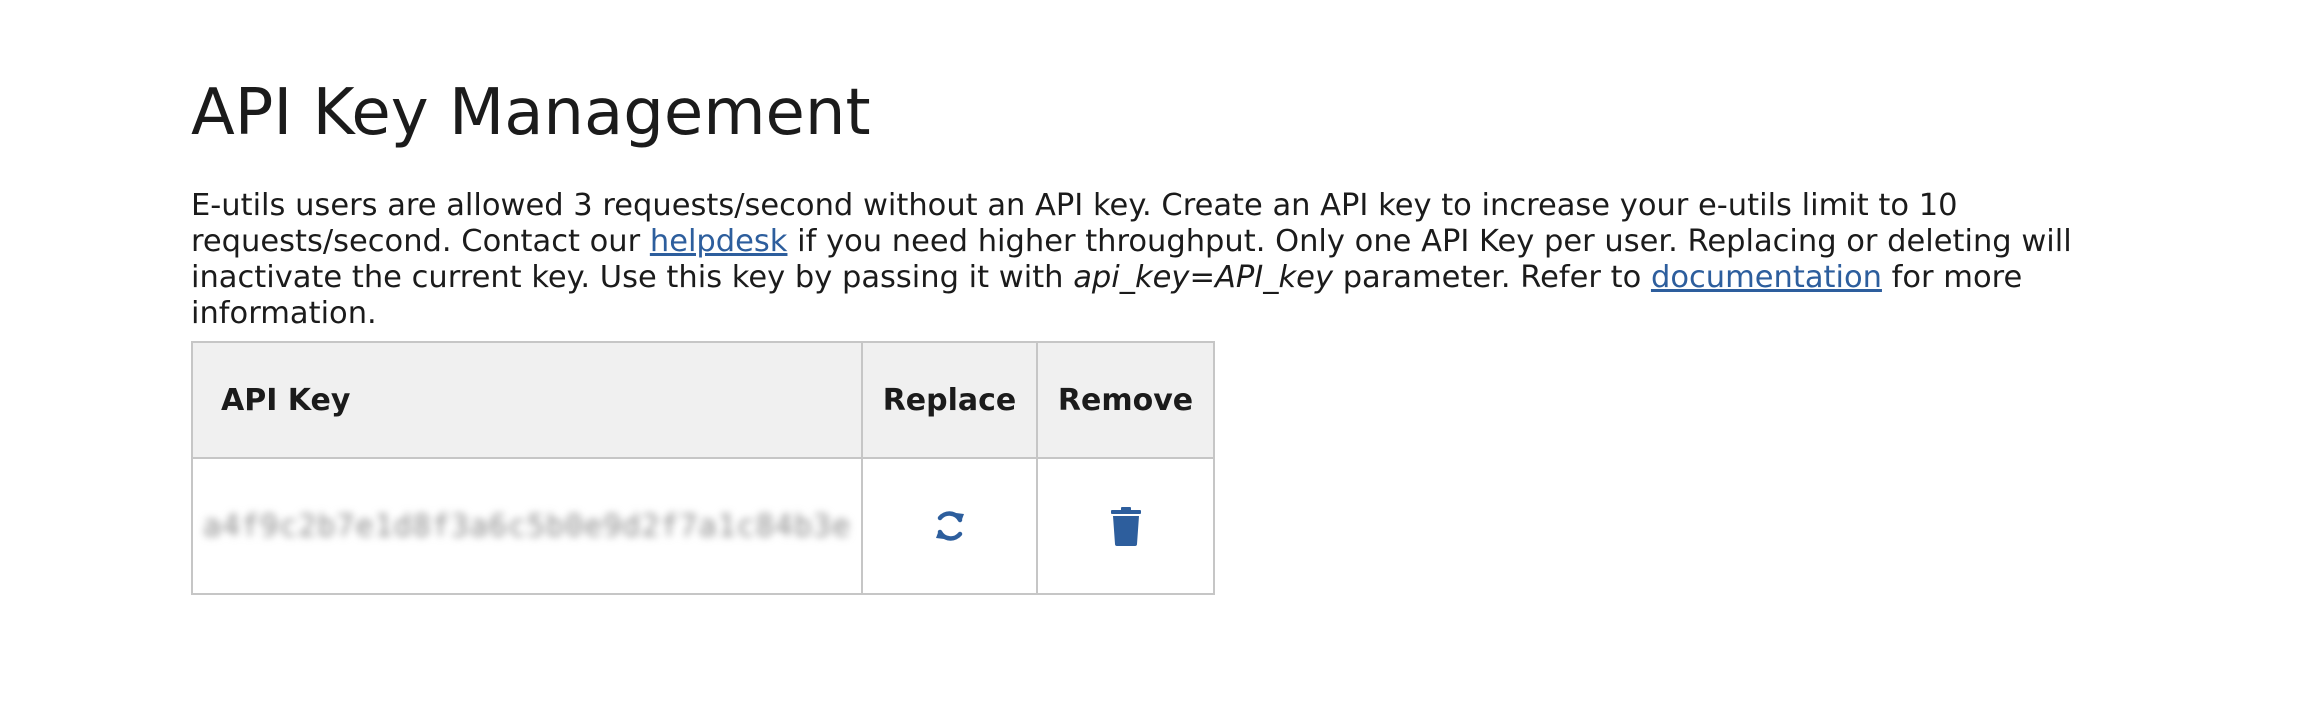 This screenshot has height=710, width=2307. I want to click on table-row: a4f9c2b7e1d8f3a6c5b0e9d2f7a1c84b3e, so click(703, 526).